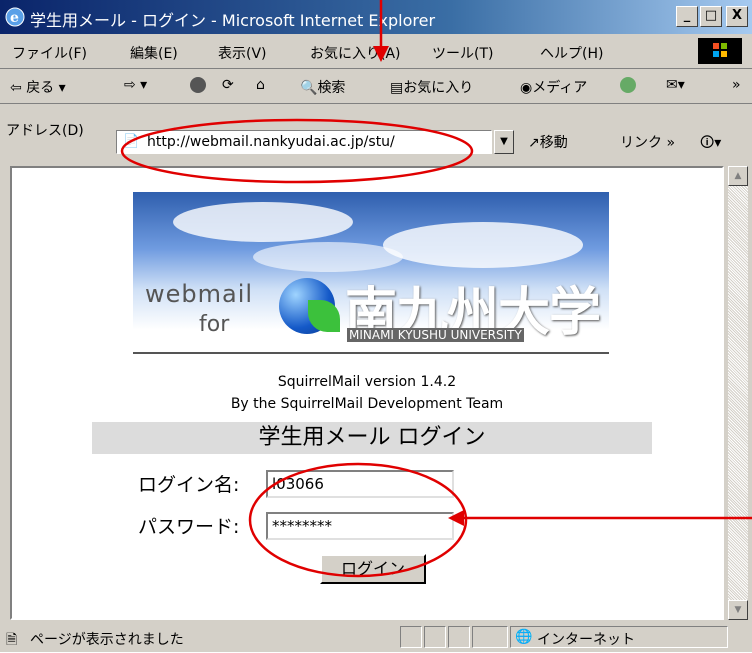  What do you see at coordinates (586, 640) in the screenshot?
I see `zone-text: インターネット` at bounding box center [586, 640].